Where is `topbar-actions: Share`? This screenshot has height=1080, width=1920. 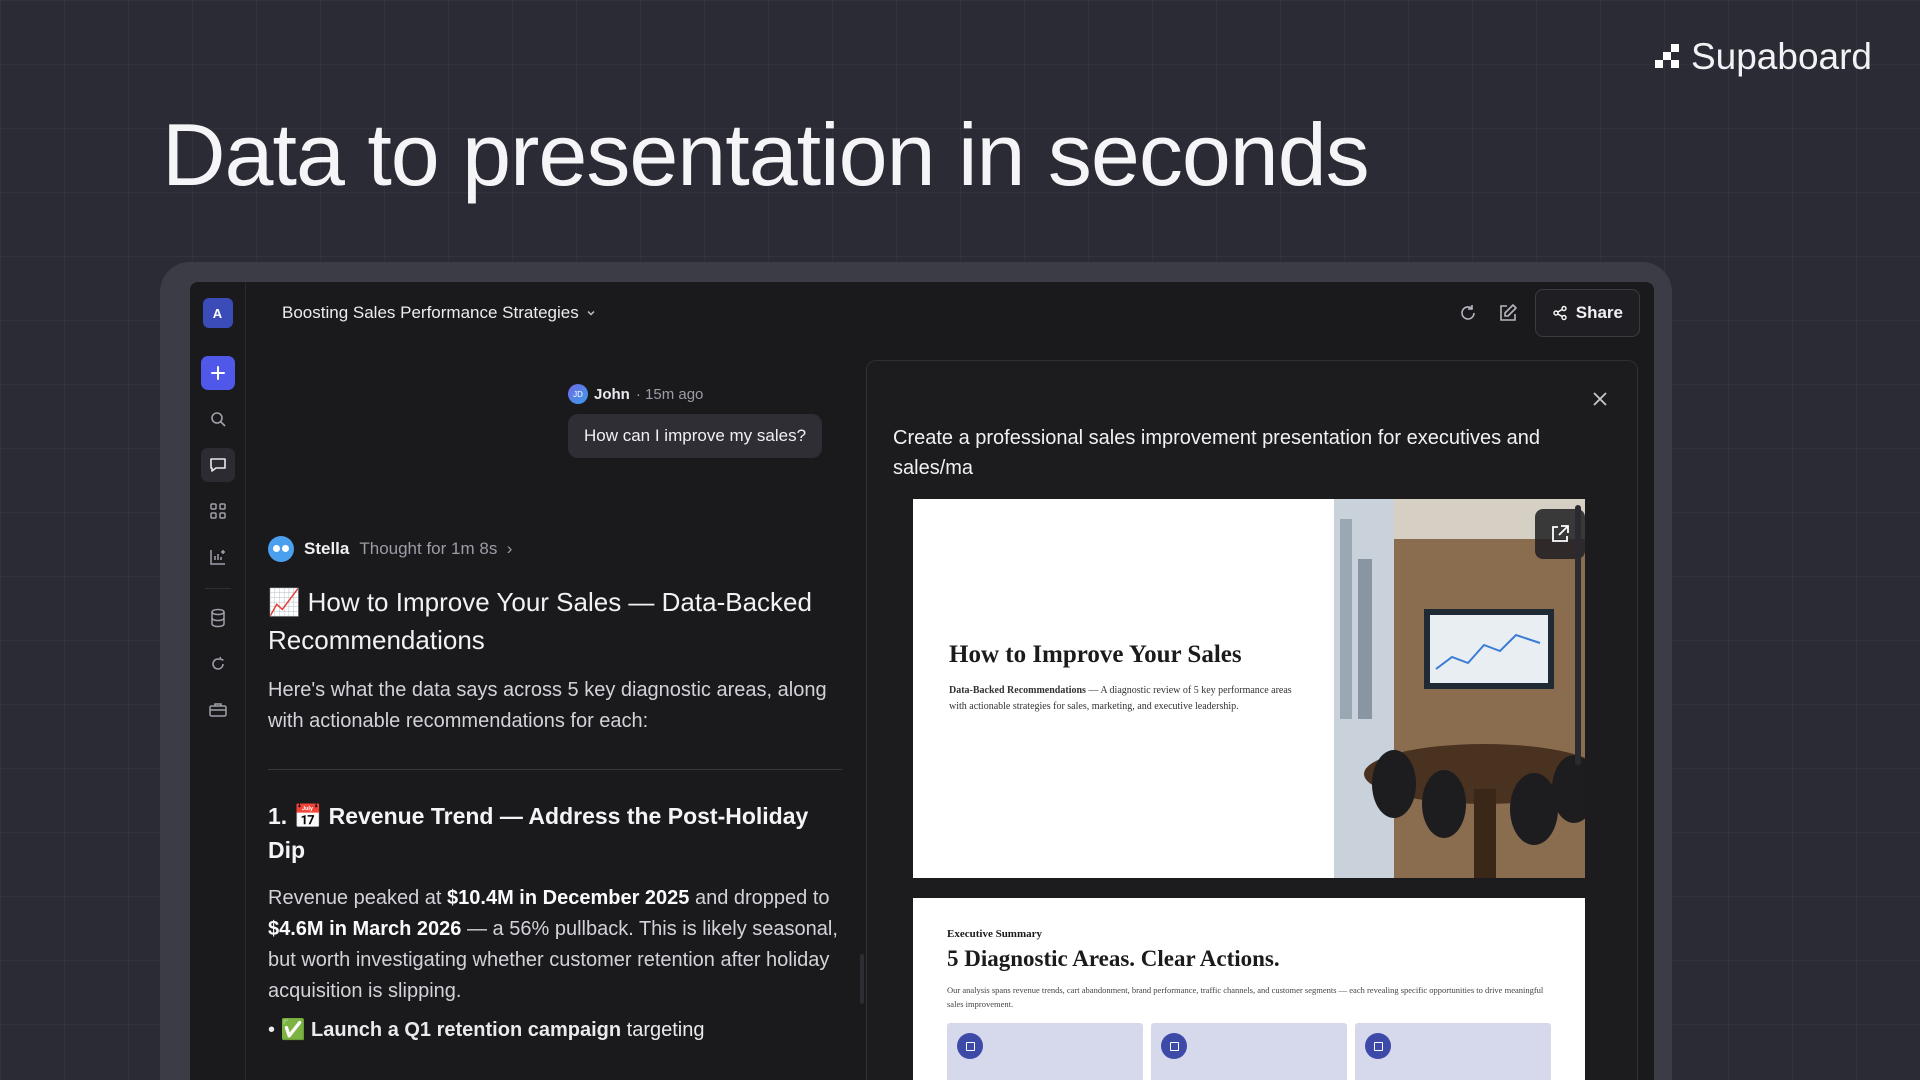 topbar-actions: Share is located at coordinates (1547, 313).